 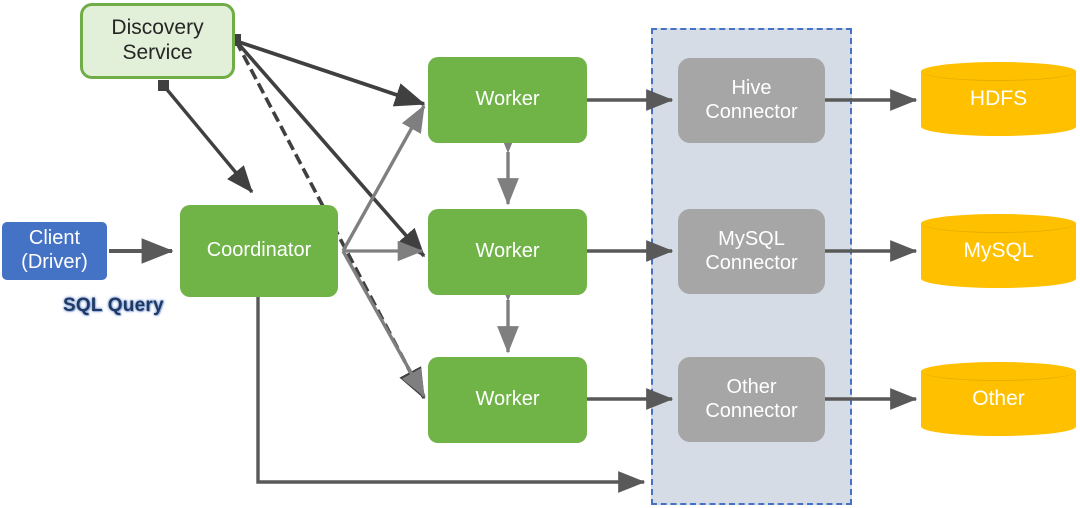 I want to click on storage-label: HDFS, so click(x=998, y=98).